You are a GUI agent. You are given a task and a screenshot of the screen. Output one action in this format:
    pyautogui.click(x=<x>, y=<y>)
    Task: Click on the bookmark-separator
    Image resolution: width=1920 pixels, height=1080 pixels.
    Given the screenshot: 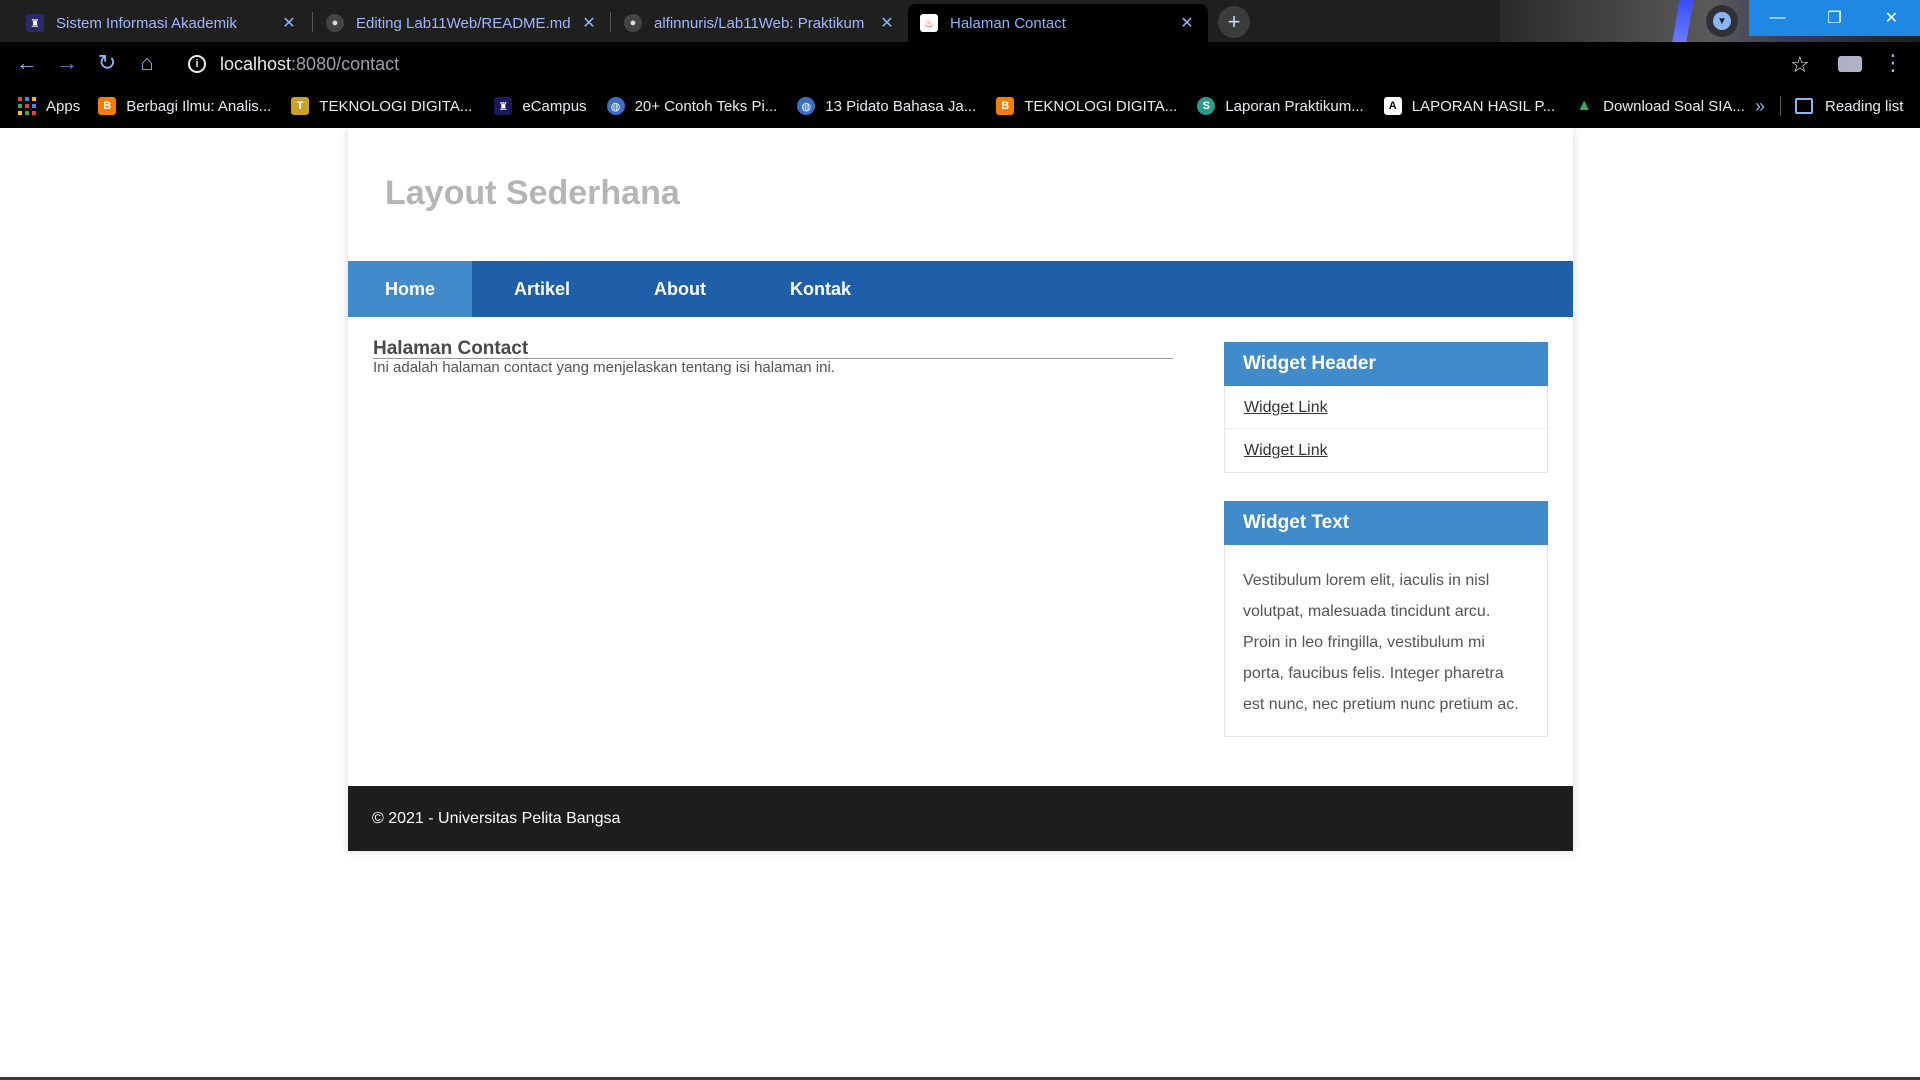 What is the action you would take?
    pyautogui.click(x=1780, y=106)
    